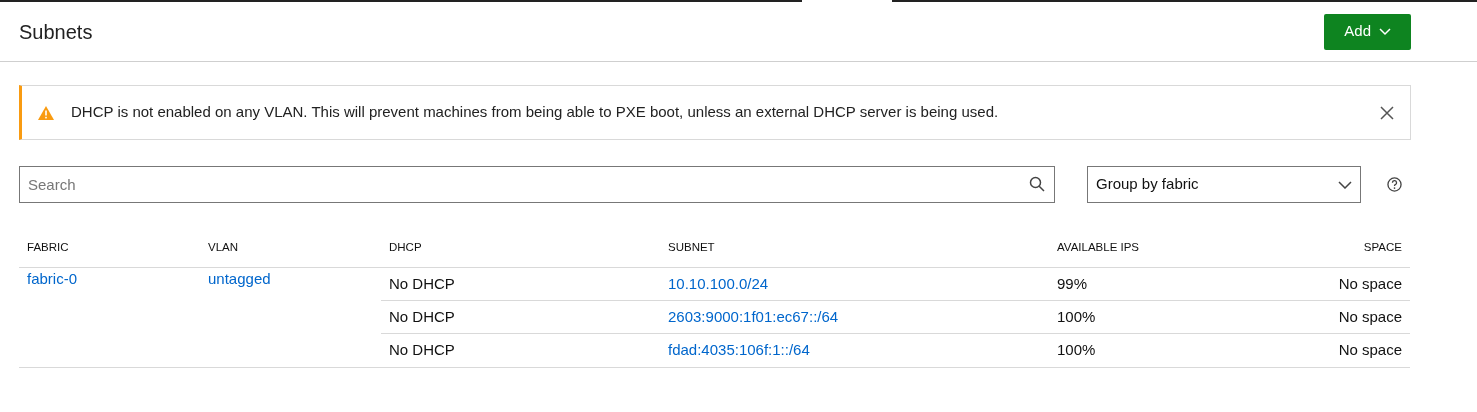  Describe the element at coordinates (46, 112) in the screenshot. I see `warning-icon` at that location.